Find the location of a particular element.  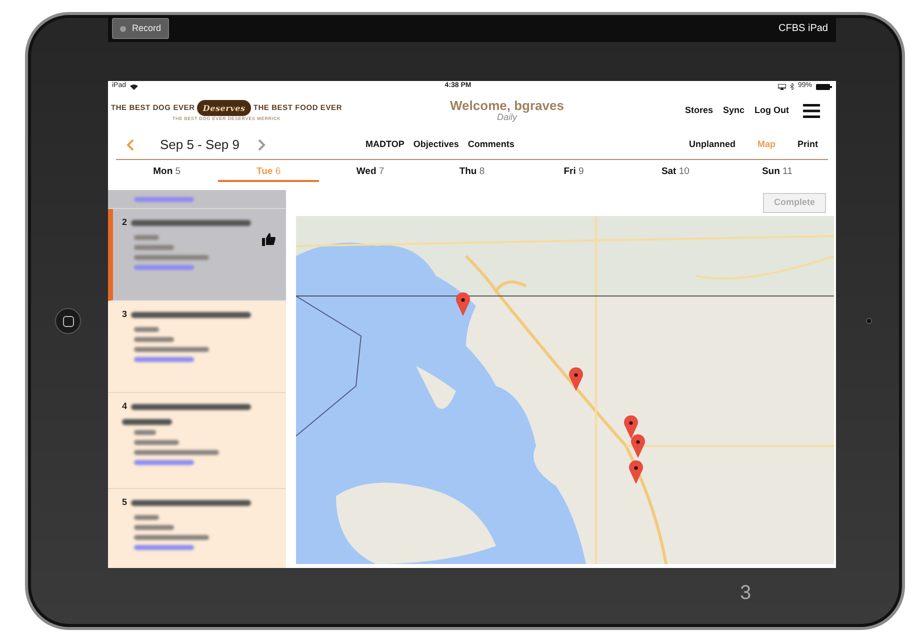

stop-number: 2 is located at coordinates (125, 222).